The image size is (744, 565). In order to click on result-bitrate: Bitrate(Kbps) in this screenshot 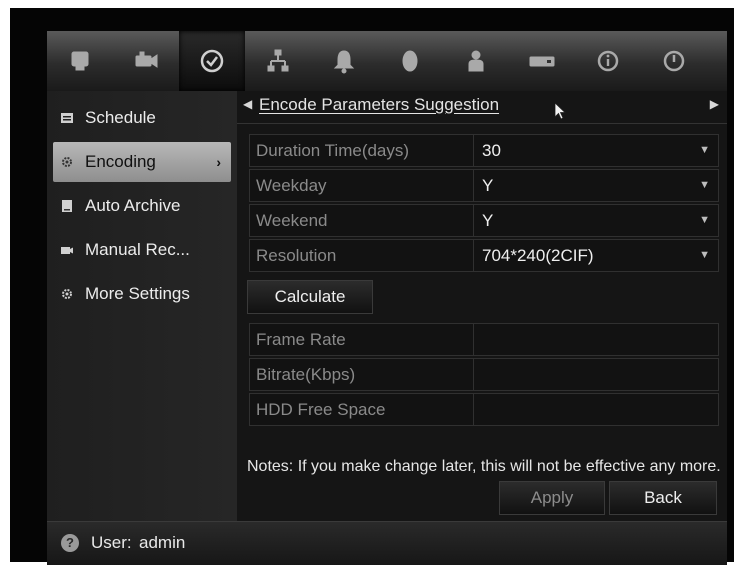, I will do `click(484, 374)`.